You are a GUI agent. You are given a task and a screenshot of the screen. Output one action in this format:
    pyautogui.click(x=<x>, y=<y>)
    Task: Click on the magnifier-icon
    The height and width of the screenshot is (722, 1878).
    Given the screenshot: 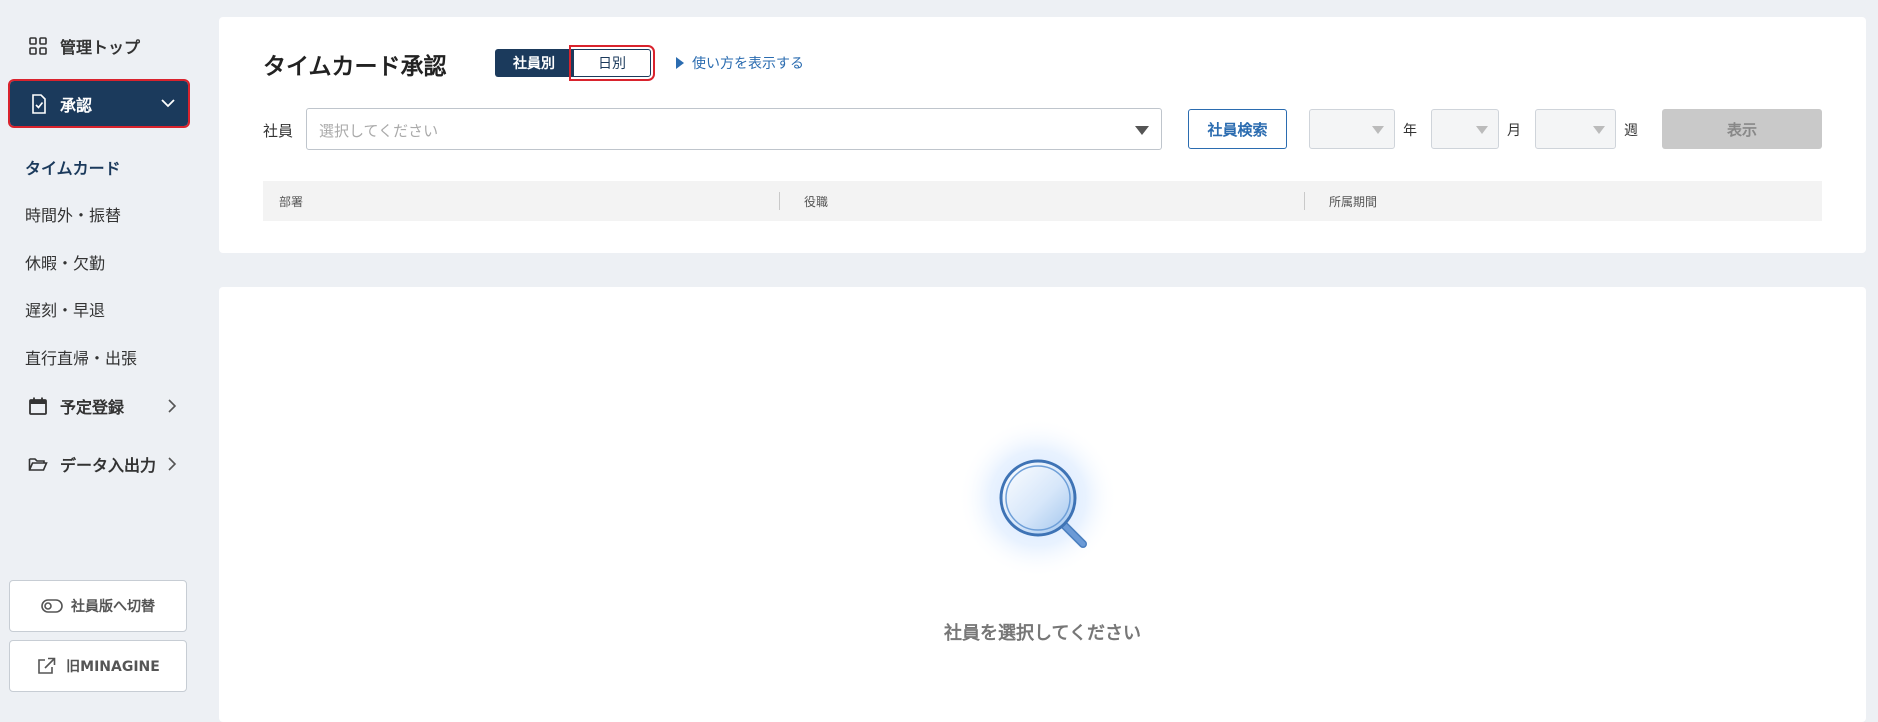 What is the action you would take?
    pyautogui.click(x=1038, y=498)
    